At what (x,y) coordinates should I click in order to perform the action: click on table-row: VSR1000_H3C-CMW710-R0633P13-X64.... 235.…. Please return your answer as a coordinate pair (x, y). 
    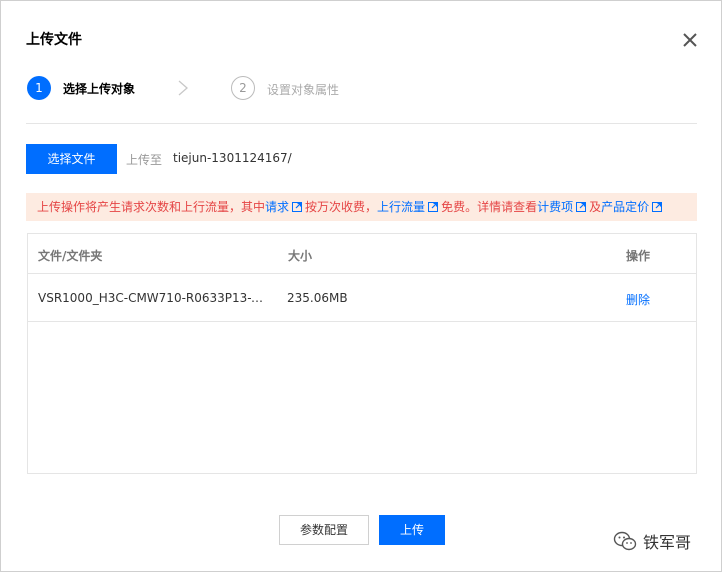
    Looking at the image, I should click on (362, 298).